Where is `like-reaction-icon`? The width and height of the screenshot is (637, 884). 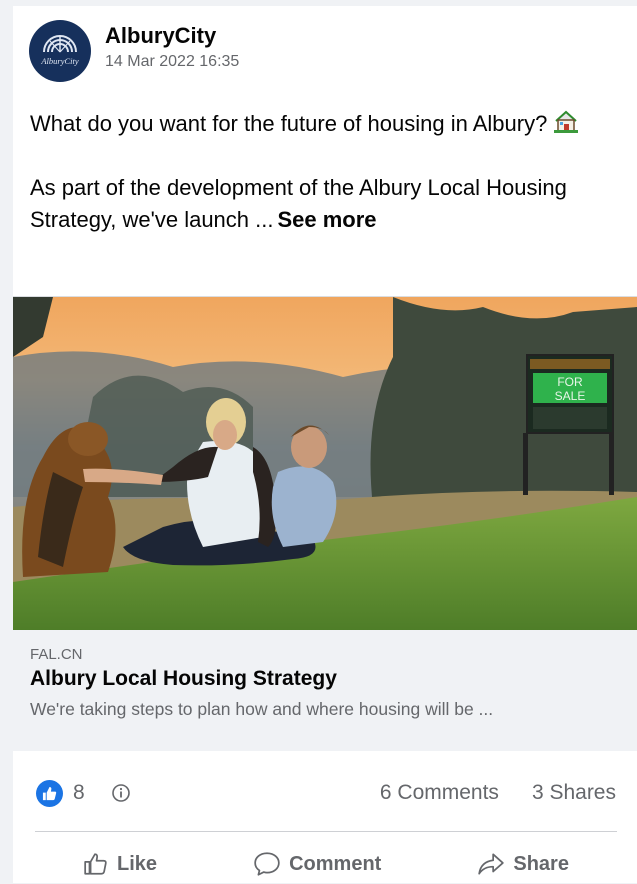
like-reaction-icon is located at coordinates (49, 793).